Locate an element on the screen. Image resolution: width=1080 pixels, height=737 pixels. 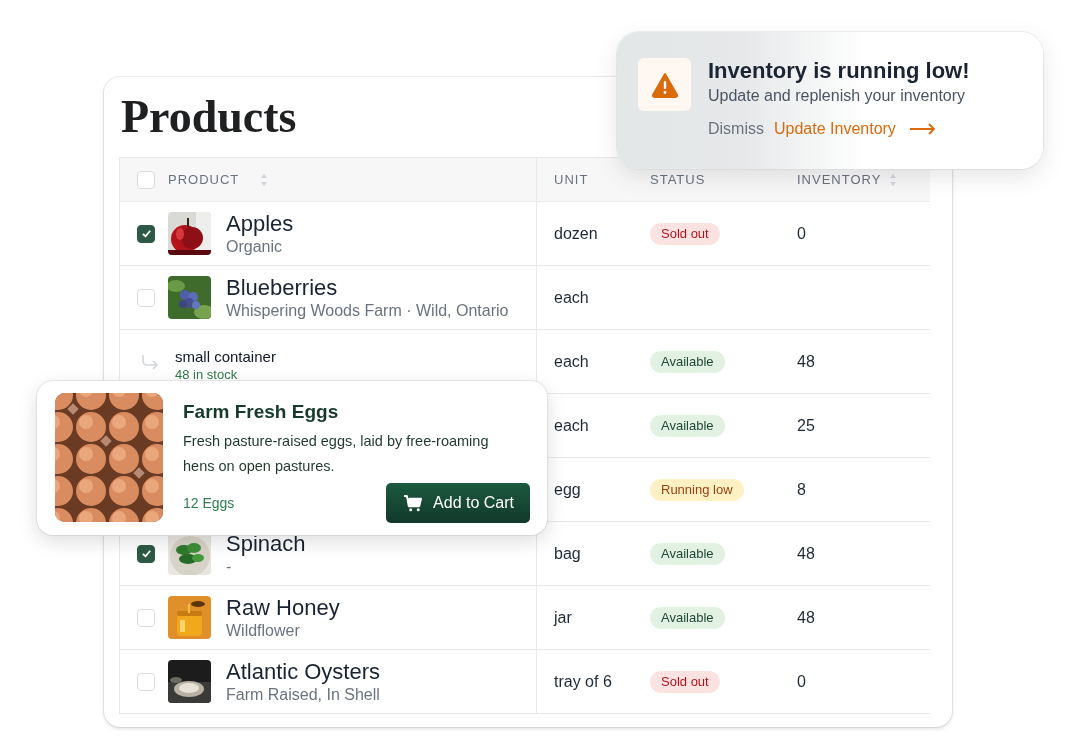
inventory-count: 8 is located at coordinates (801, 489).